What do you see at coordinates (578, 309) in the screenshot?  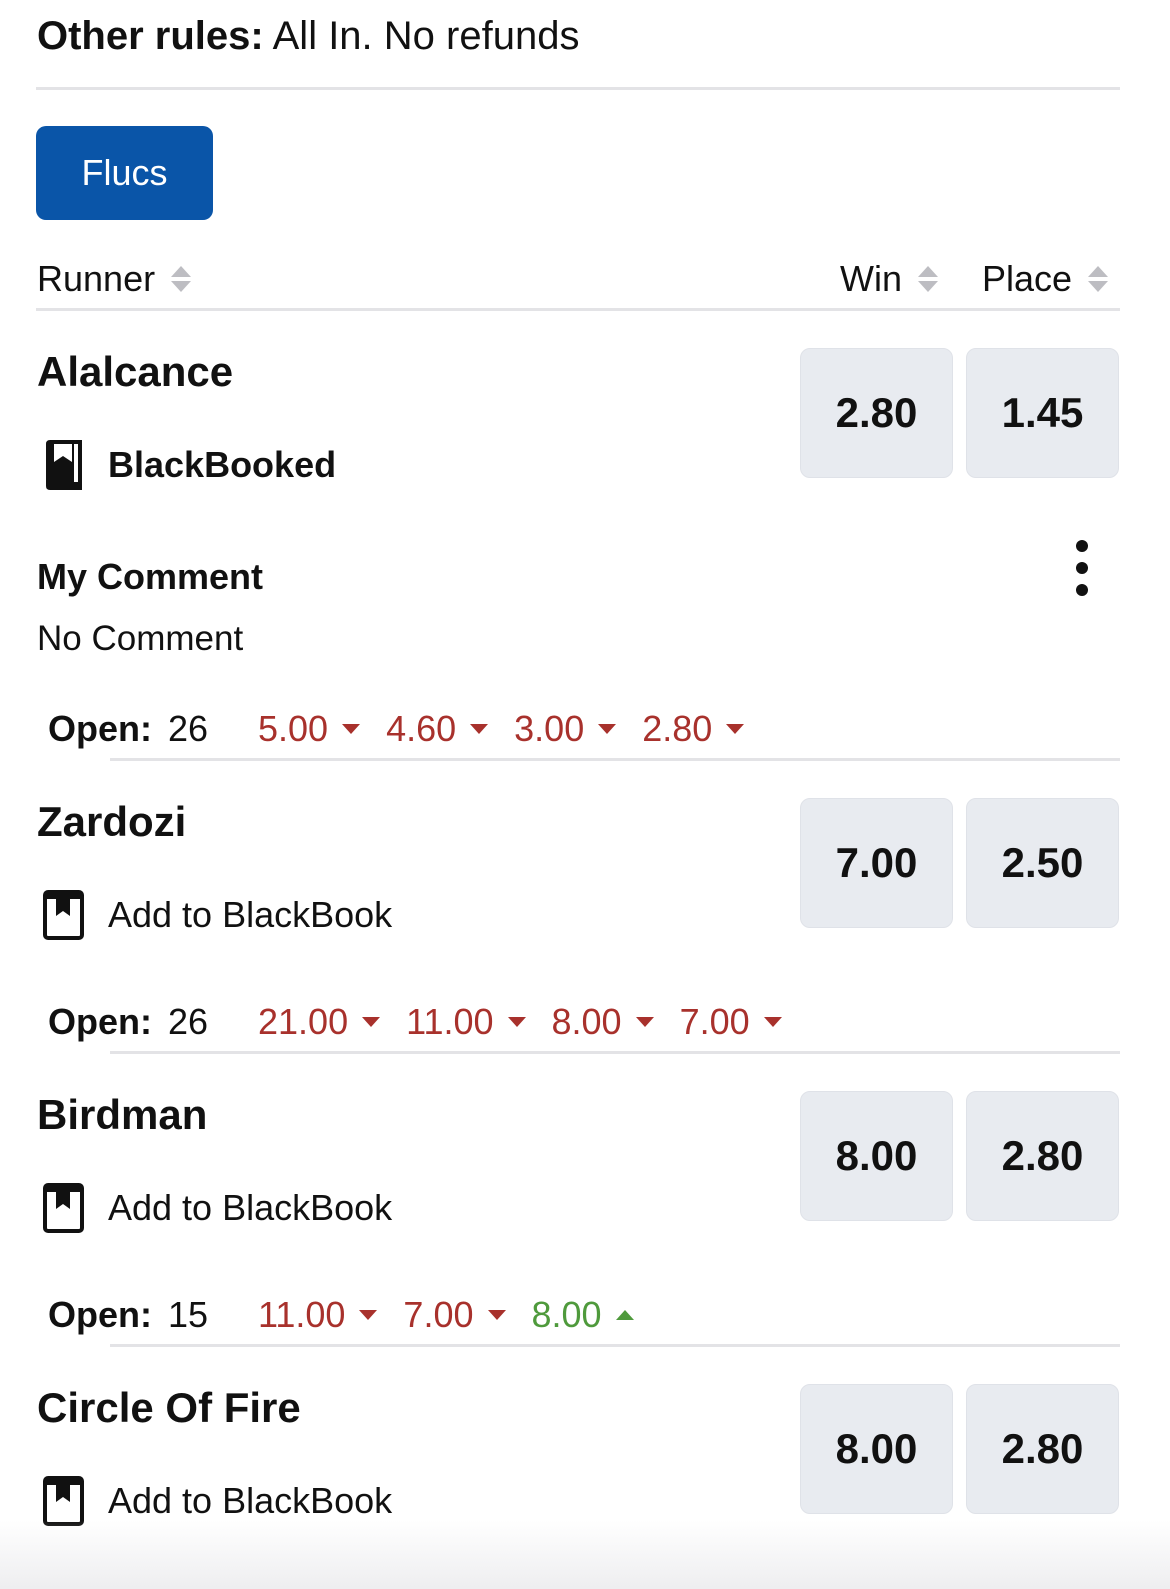 I see `header-divider` at bounding box center [578, 309].